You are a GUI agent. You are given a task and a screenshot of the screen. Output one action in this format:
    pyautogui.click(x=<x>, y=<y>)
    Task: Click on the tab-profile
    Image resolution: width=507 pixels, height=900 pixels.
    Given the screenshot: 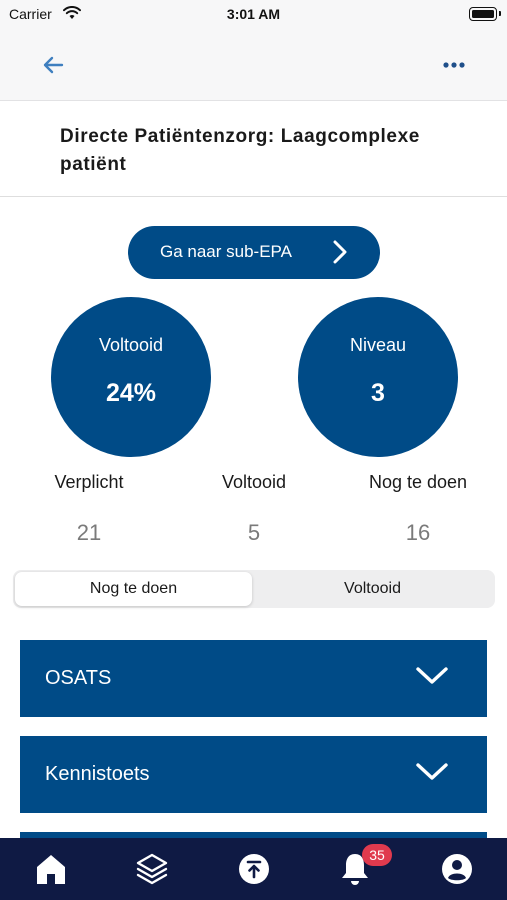 What is the action you would take?
    pyautogui.click(x=456, y=869)
    